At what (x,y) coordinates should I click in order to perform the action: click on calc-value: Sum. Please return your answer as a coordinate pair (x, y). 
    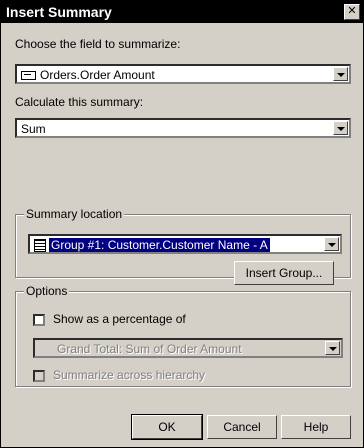
    Looking at the image, I should click on (33, 129).